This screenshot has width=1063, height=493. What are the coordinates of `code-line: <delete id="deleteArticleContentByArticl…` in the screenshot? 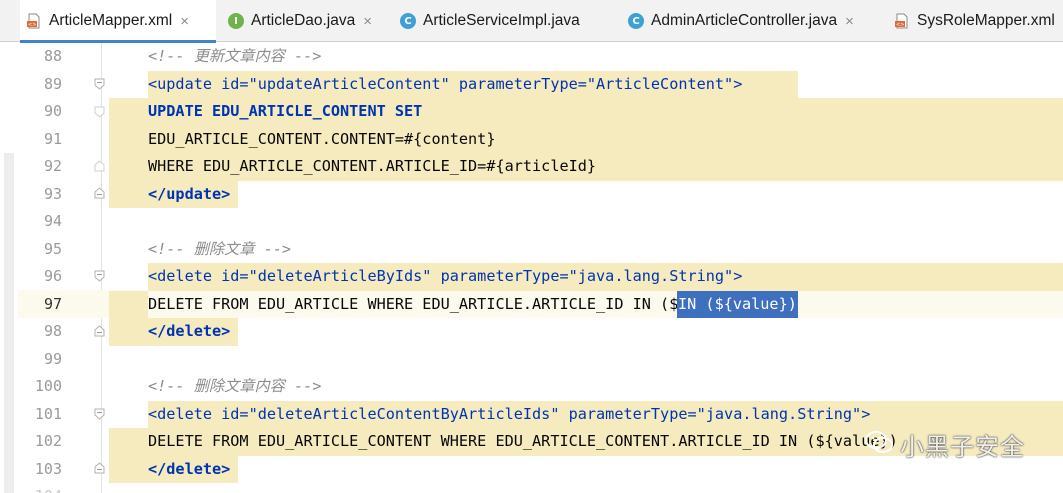 It's located at (509, 415).